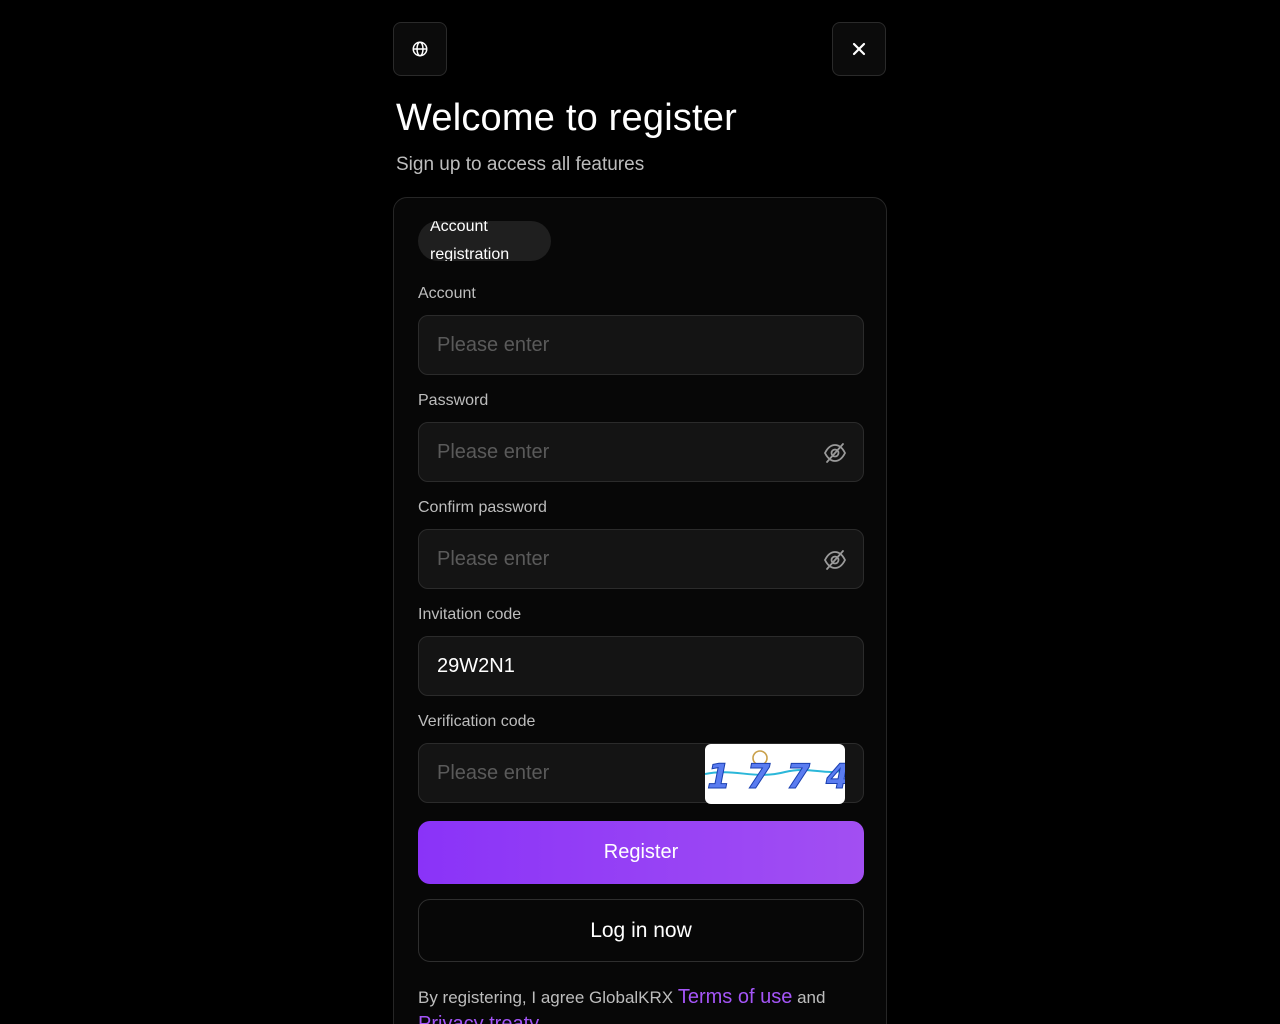  I want to click on globe-icon, so click(420, 49).